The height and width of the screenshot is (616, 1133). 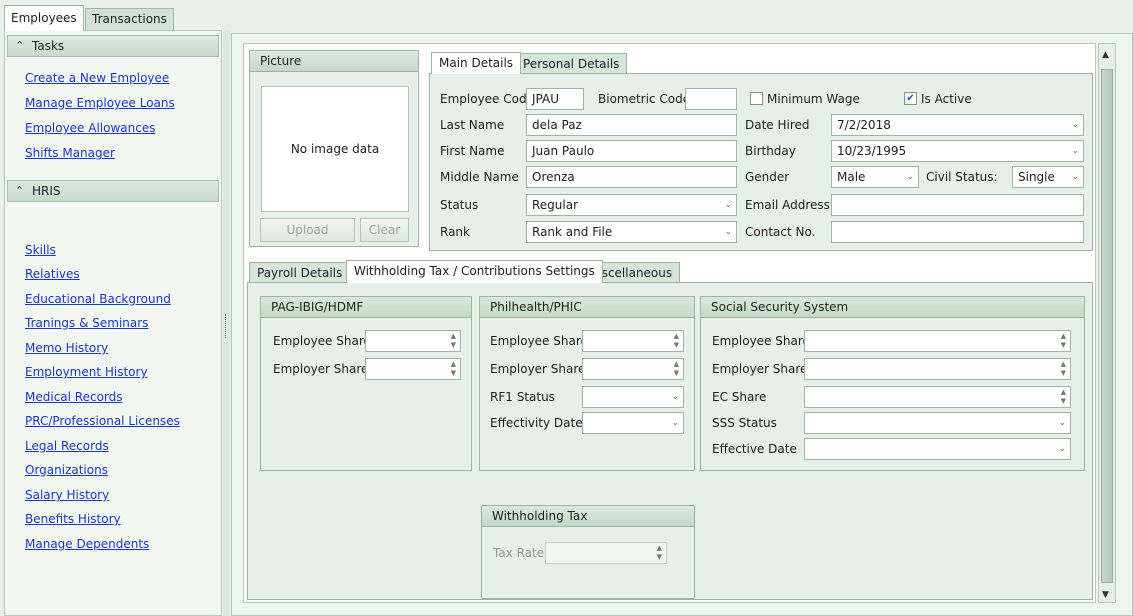 I want to click on philhealth-employee-share-spinner: ▲ ▼, so click(x=633, y=341).